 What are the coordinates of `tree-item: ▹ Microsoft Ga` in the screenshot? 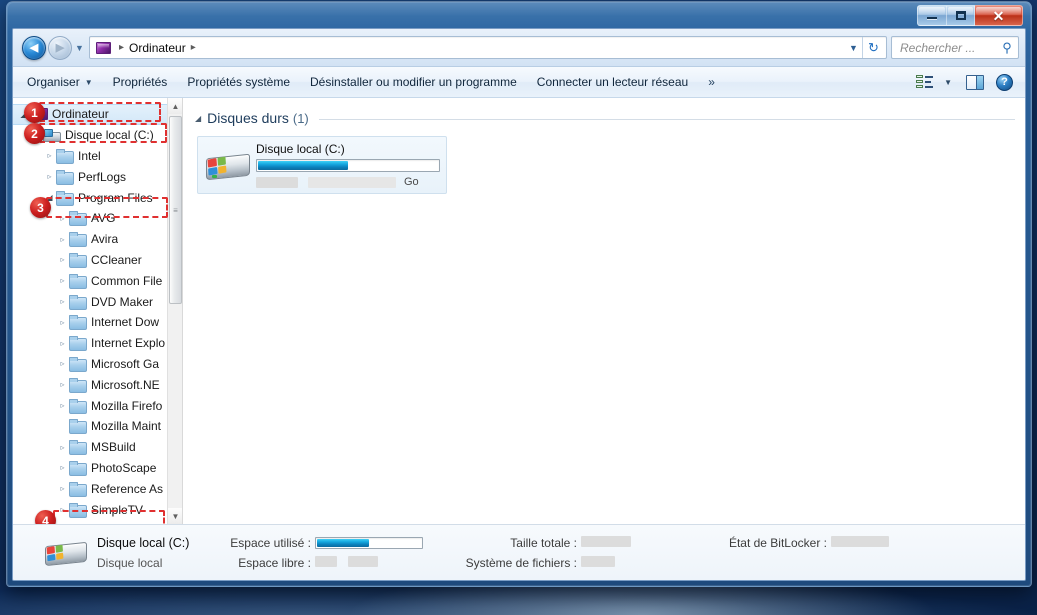 It's located at (90, 364).